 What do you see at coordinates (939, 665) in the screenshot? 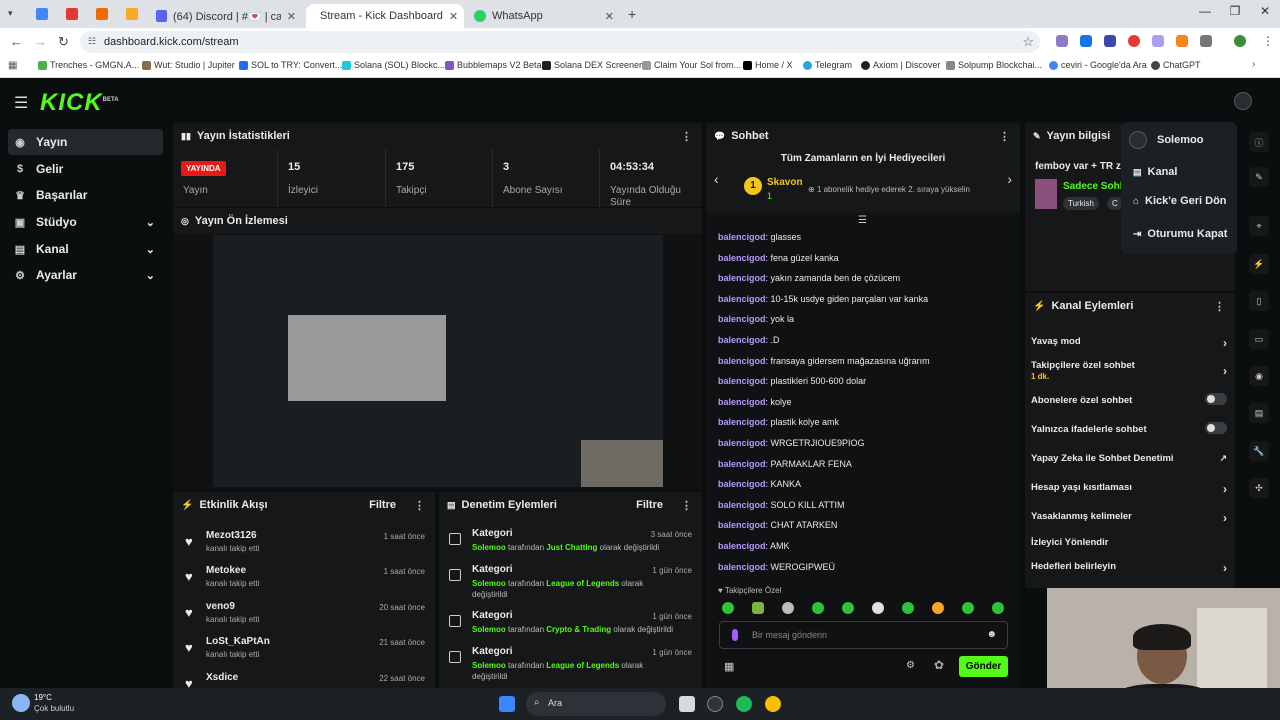
I see `gift-icon: ✿` at bounding box center [939, 665].